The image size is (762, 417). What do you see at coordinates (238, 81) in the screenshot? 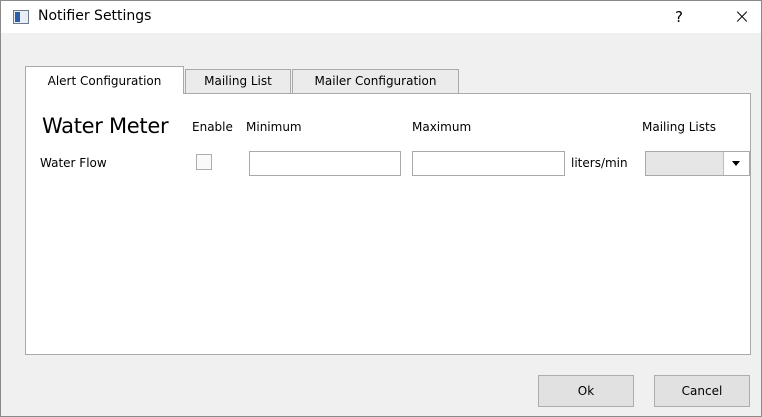
I see `tab-mailing-list: Mailing List` at bounding box center [238, 81].